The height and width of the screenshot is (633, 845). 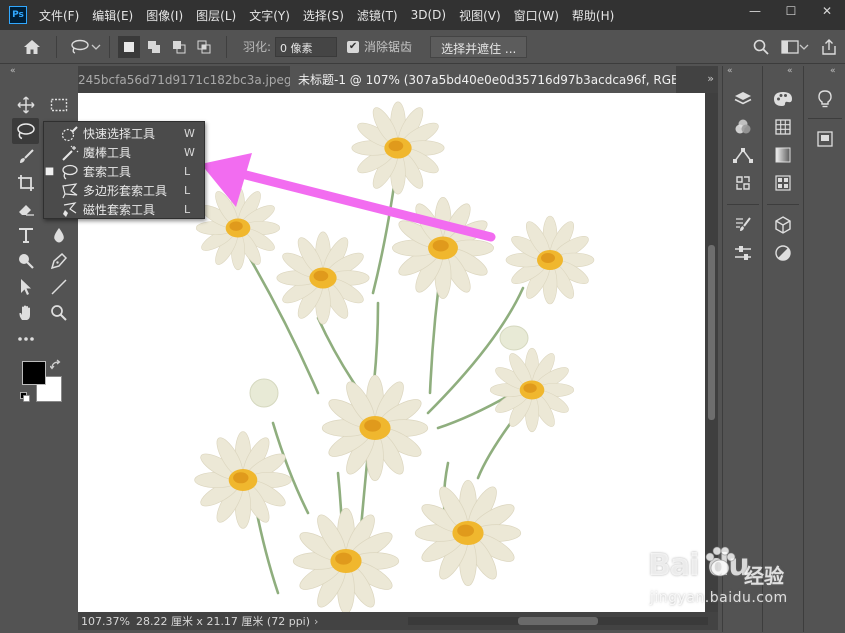 What do you see at coordinates (536, 15) in the screenshot?
I see `menu-window: 窗口(W)` at bounding box center [536, 15].